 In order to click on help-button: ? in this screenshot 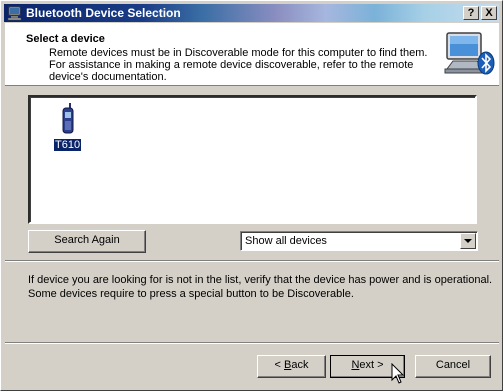, I will do `click(471, 13)`.